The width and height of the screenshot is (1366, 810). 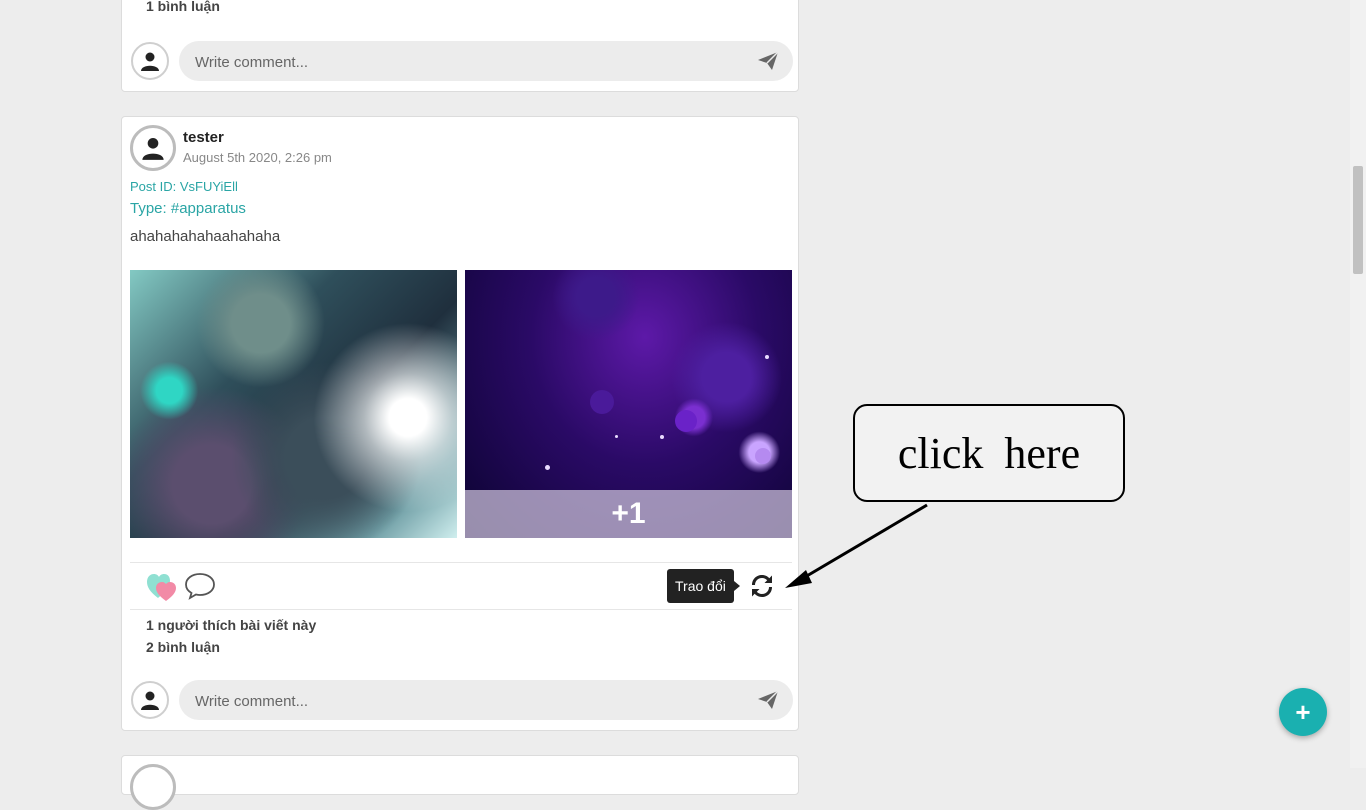 I want to click on page-scrollbar, so click(x=1358, y=384).